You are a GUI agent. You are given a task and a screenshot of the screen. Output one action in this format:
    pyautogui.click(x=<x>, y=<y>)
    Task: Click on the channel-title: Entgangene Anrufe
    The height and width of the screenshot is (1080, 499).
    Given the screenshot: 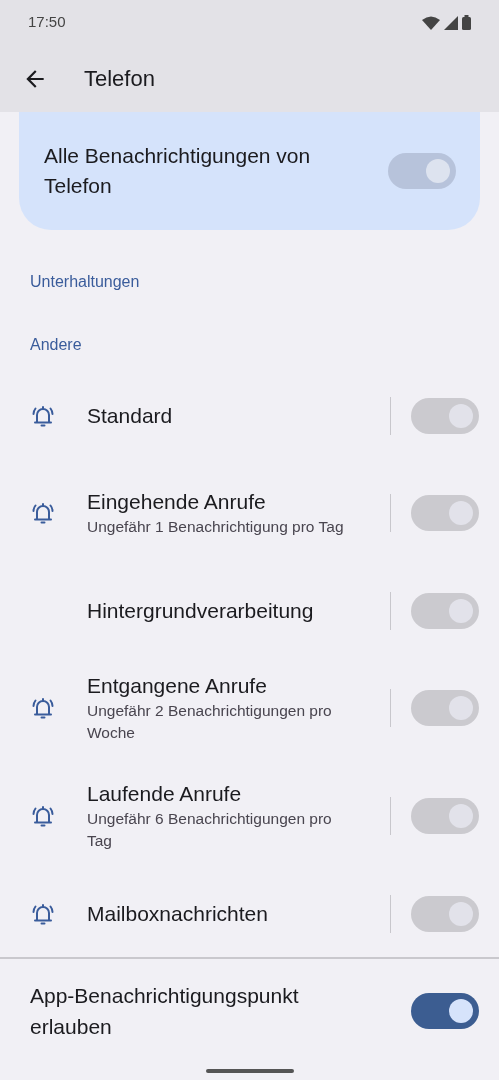 What is the action you would take?
    pyautogui.click(x=177, y=686)
    